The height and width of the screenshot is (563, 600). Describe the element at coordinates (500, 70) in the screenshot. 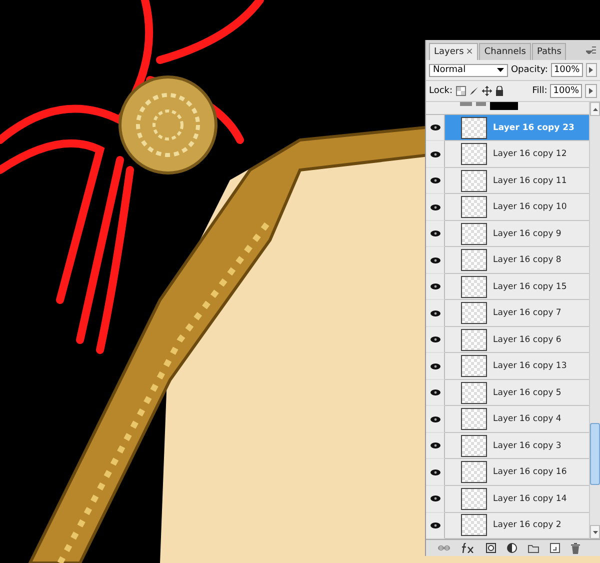

I see `caret-icon` at that location.